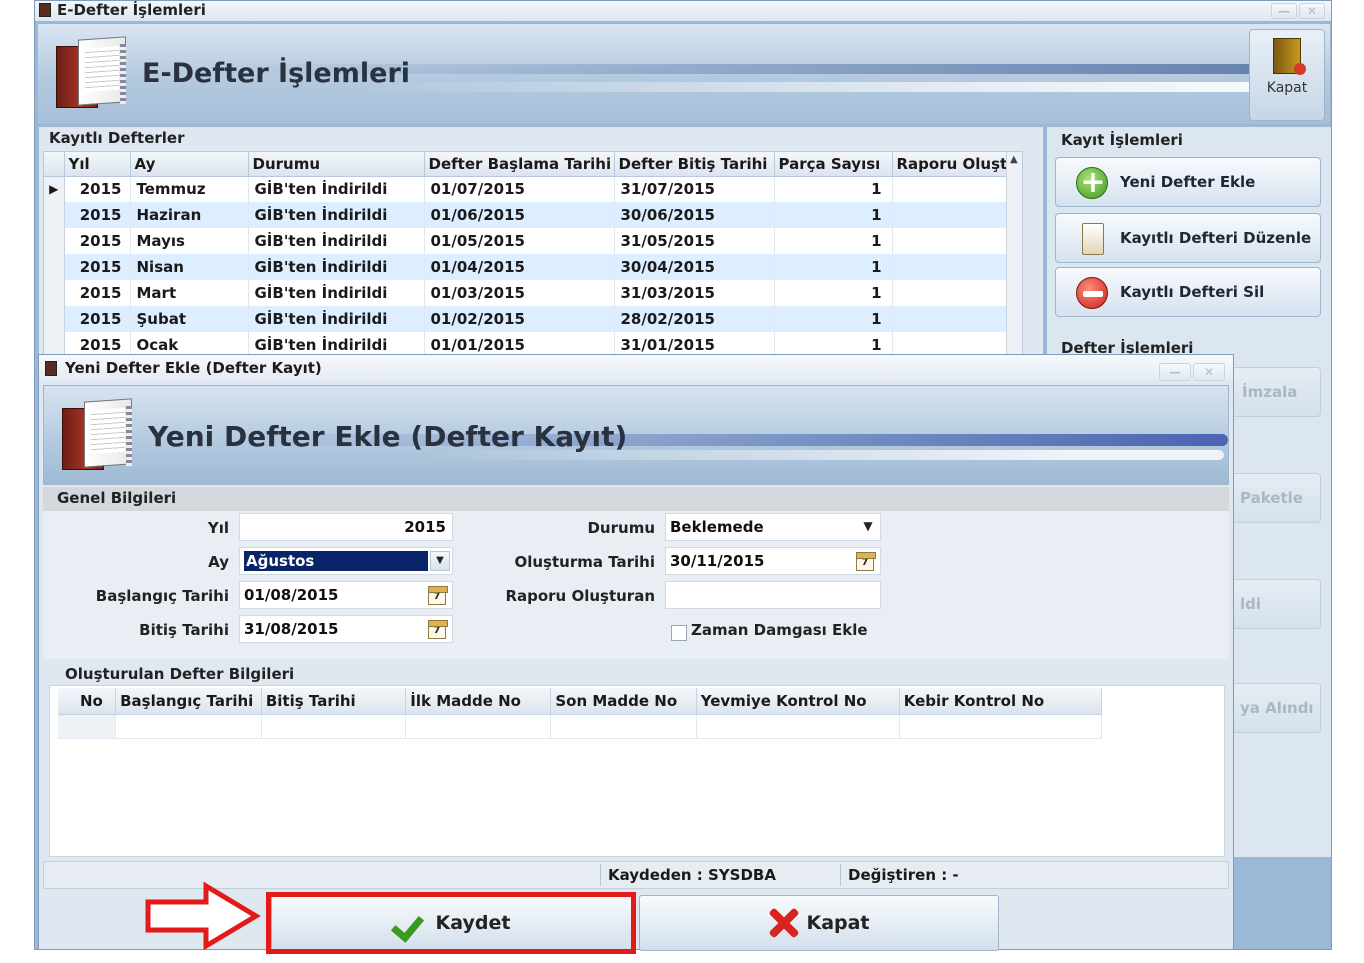 The image size is (1364, 963). Describe the element at coordinates (336, 164) in the screenshot. I see `col-durumu: Durumu` at that location.